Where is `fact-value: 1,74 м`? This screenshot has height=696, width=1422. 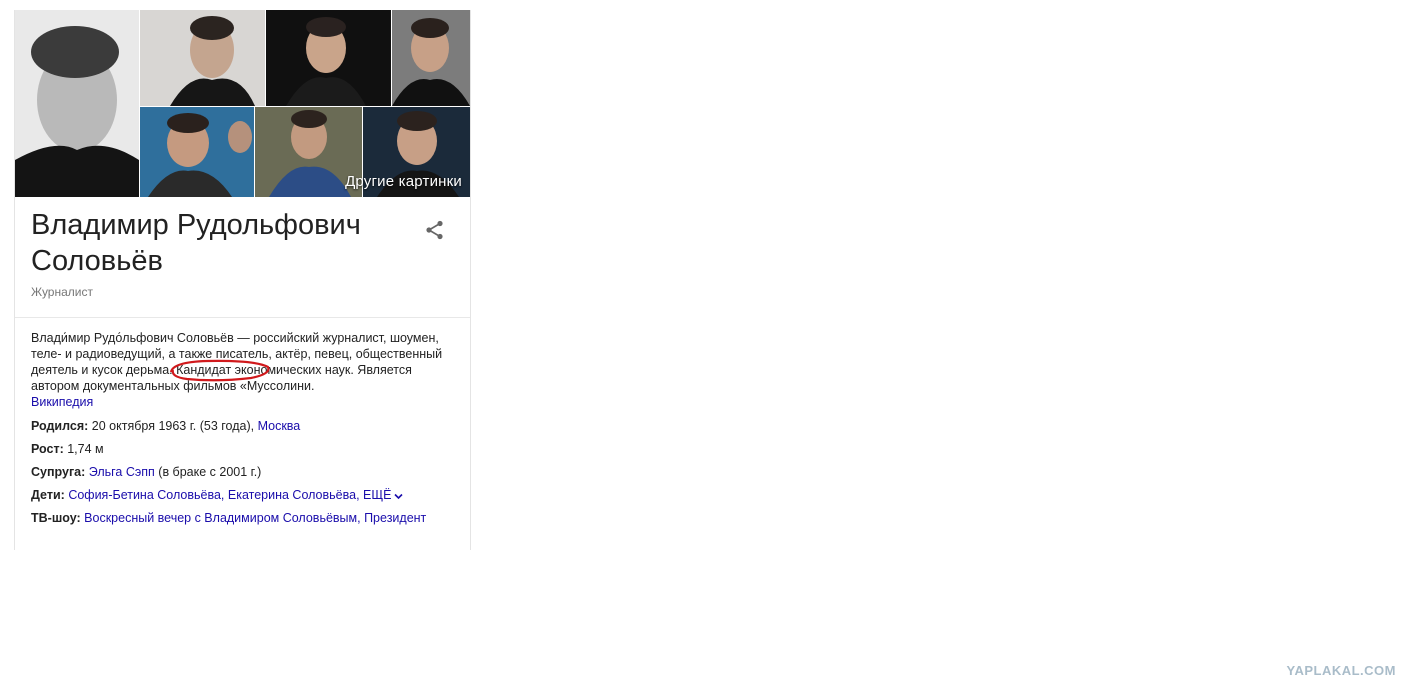 fact-value: 1,74 м is located at coordinates (85, 449).